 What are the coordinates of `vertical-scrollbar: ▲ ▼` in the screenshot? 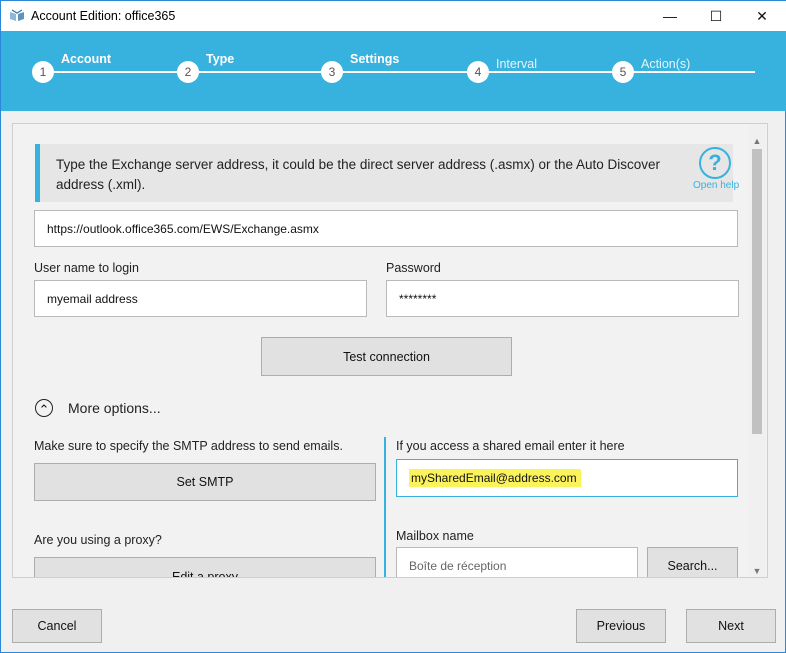 It's located at (757, 350).